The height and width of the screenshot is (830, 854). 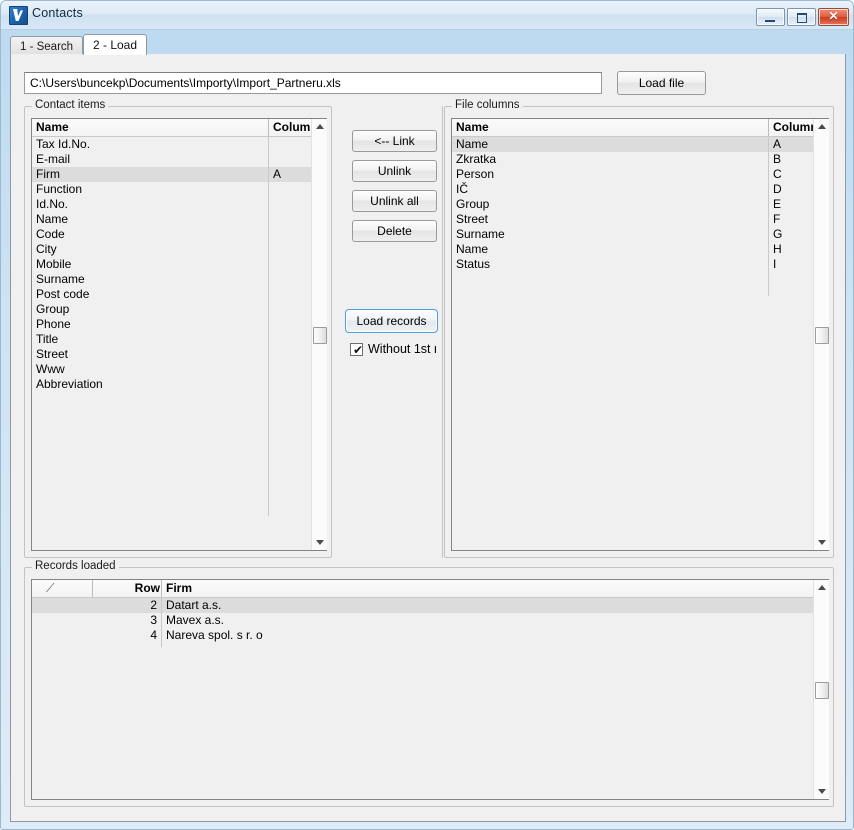 I want to click on tab-load: 2 - Load, so click(x=115, y=44).